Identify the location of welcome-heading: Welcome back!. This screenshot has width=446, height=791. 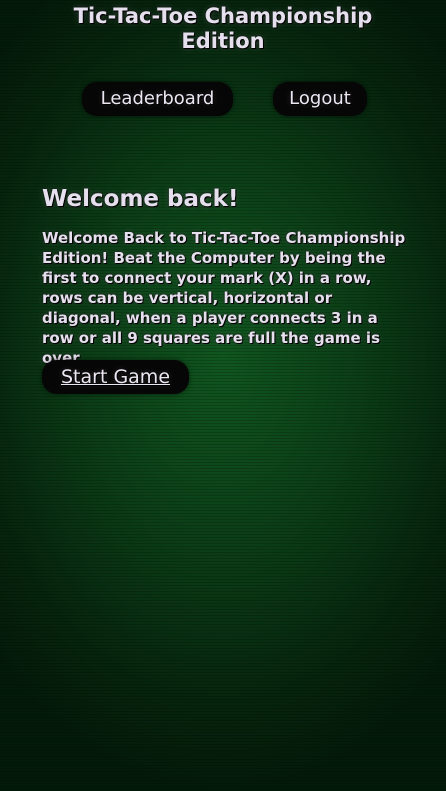
(140, 199).